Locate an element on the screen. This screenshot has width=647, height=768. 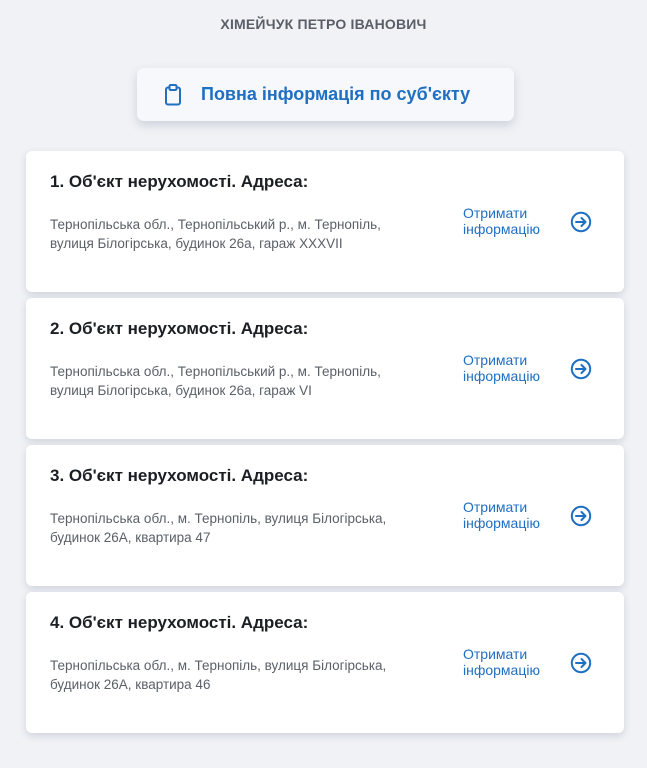
property-title: 4. Об'єкт нерухомості. Адреса: is located at coordinates (179, 622).